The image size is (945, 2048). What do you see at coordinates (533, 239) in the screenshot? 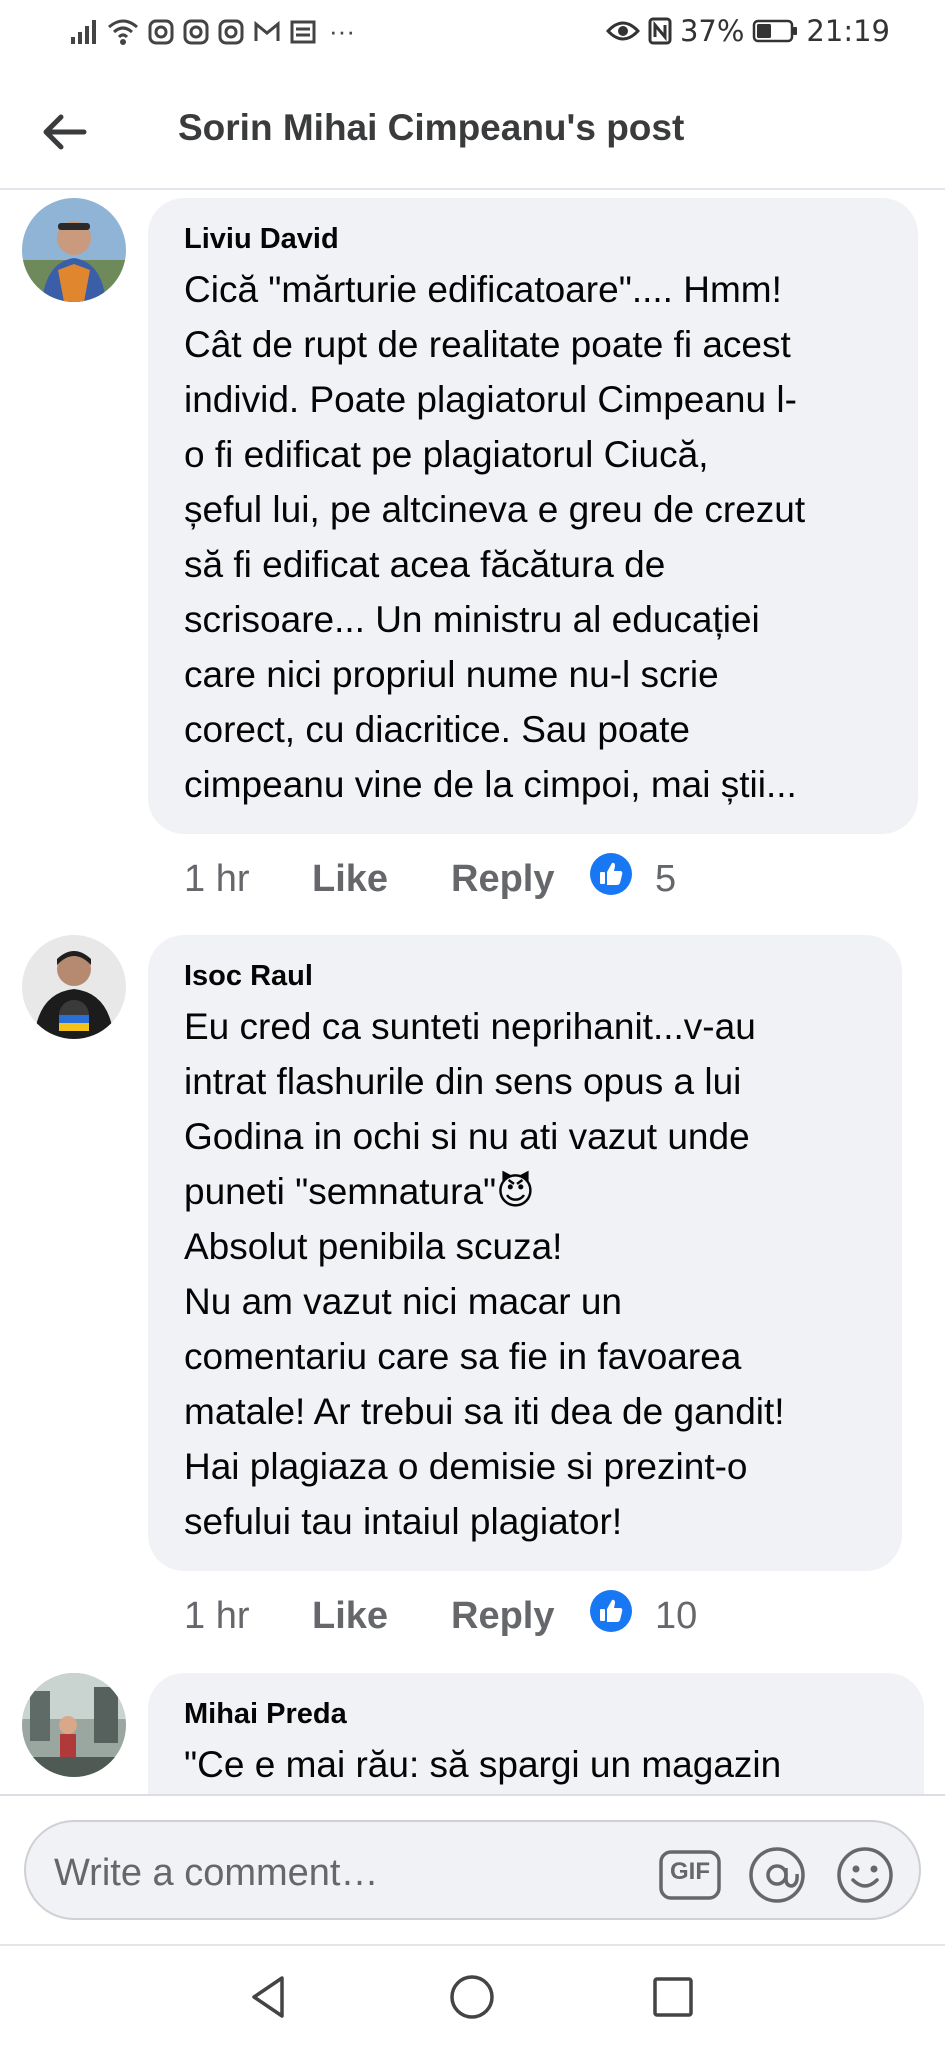
I see `comment-author: Liviu David` at bounding box center [533, 239].